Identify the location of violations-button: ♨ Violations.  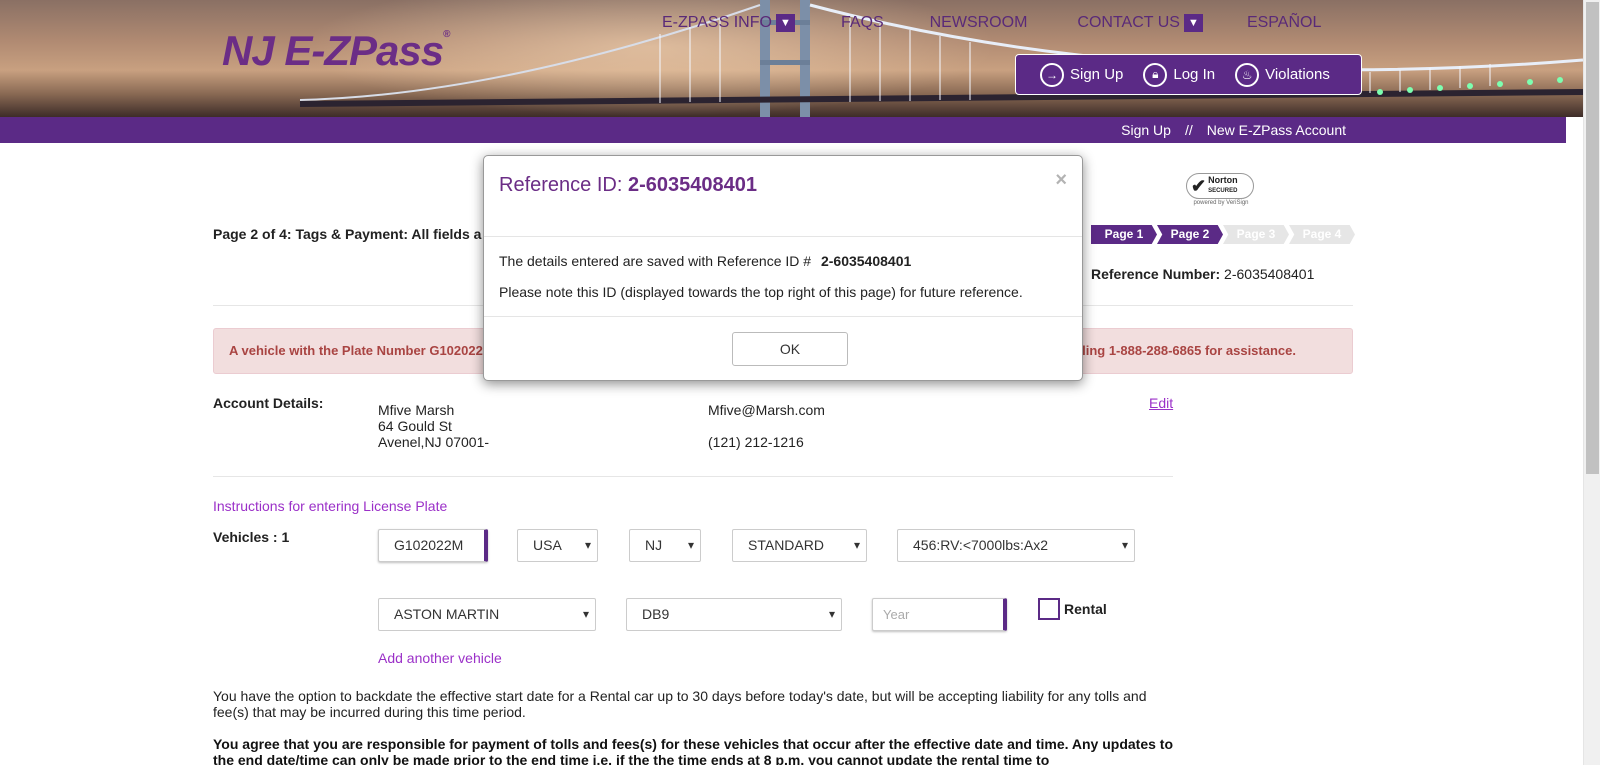
(1282, 74).